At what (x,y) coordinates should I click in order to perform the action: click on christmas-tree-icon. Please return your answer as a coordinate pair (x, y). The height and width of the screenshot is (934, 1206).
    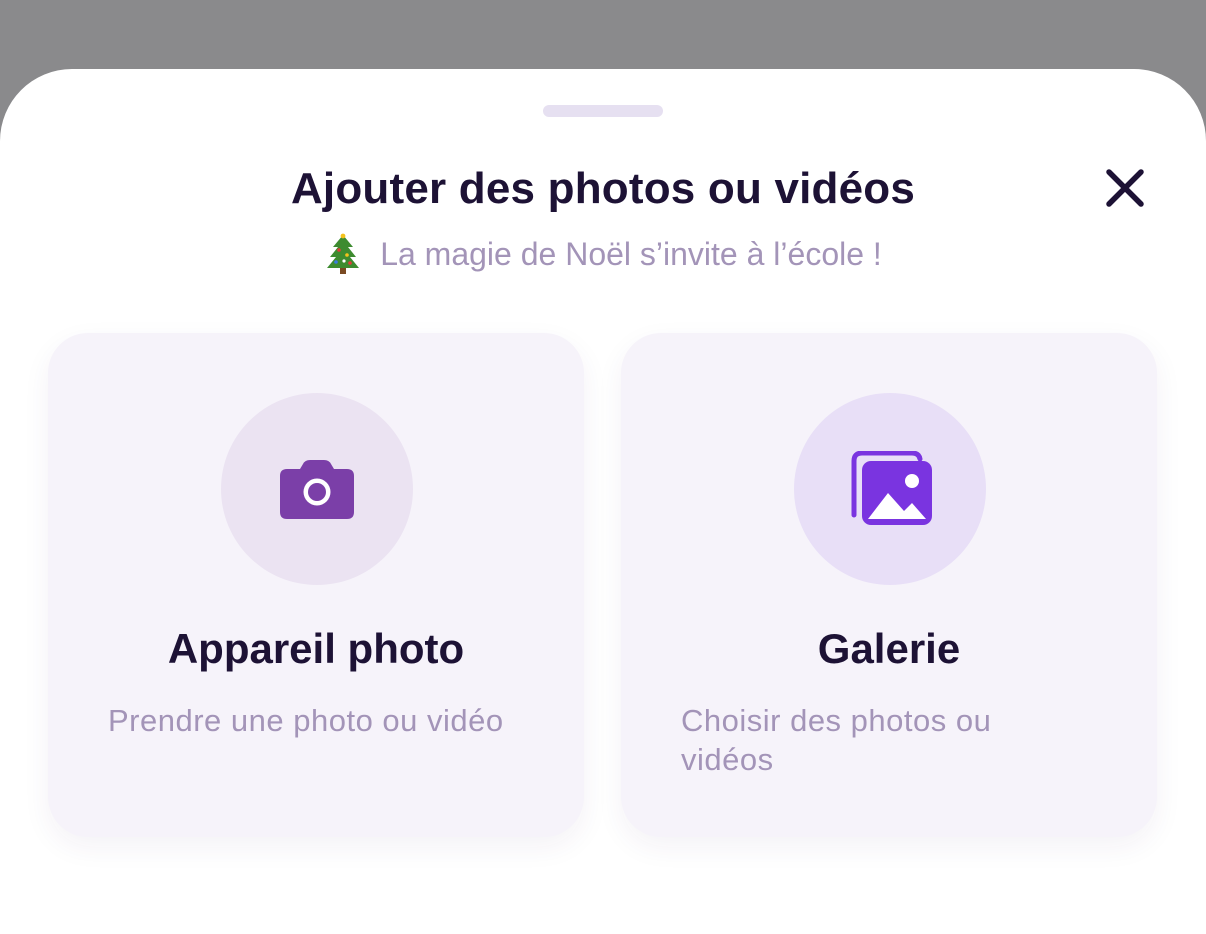
    Looking at the image, I should click on (343, 253).